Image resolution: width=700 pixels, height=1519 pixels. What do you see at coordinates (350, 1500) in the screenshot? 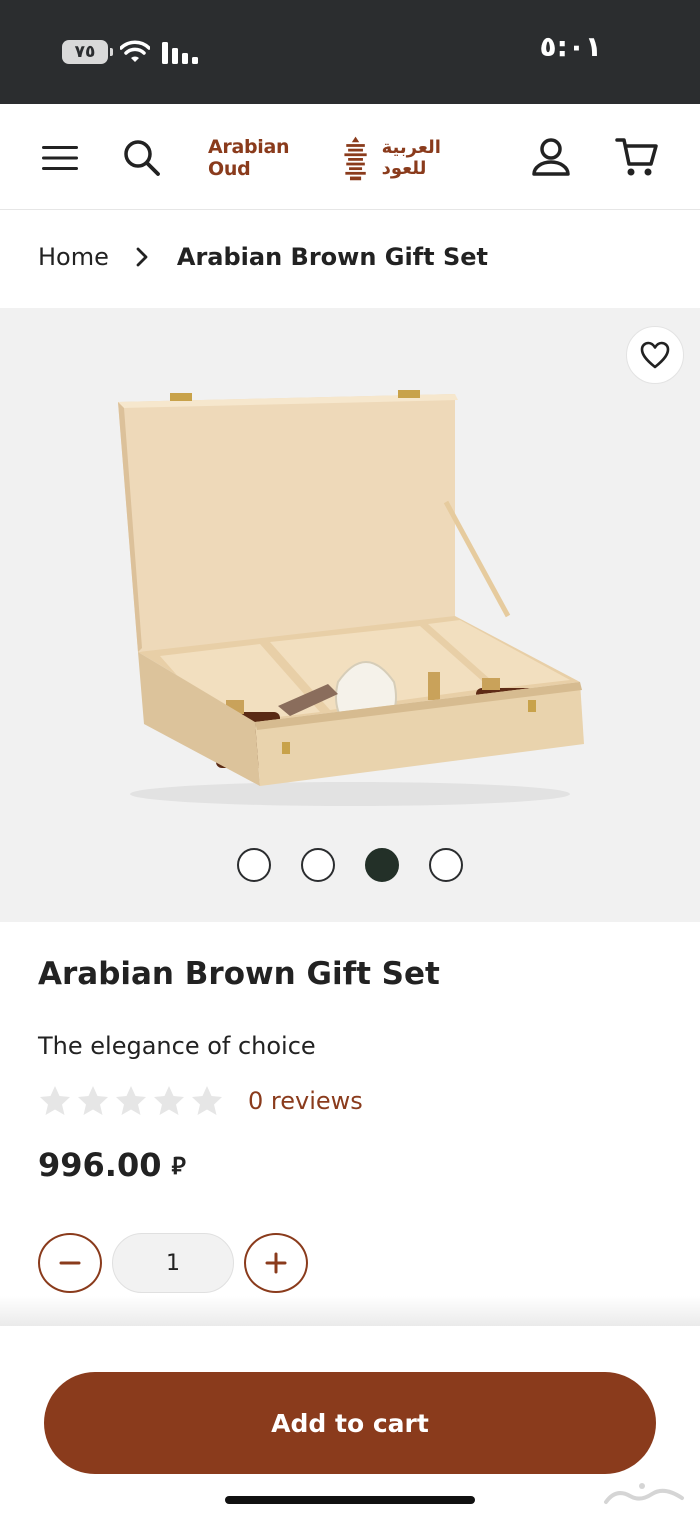
I see `home-indicator` at bounding box center [350, 1500].